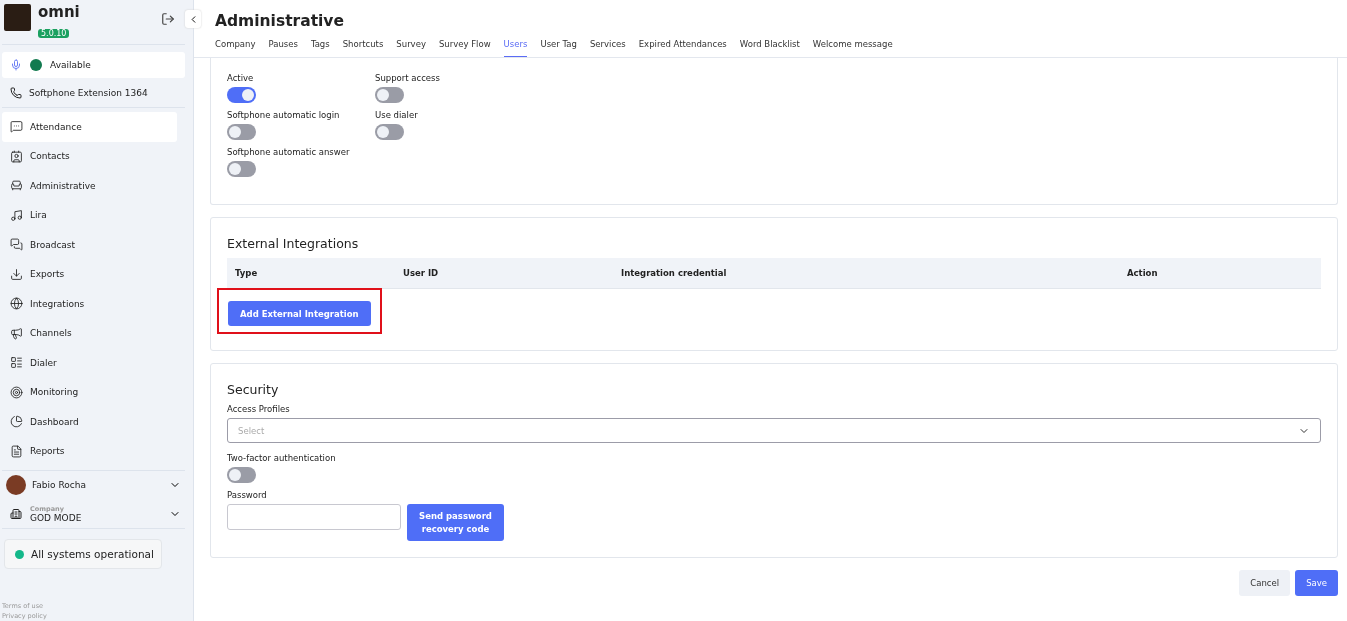  Describe the element at coordinates (70, 65) in the screenshot. I see `status-label: Available` at that location.